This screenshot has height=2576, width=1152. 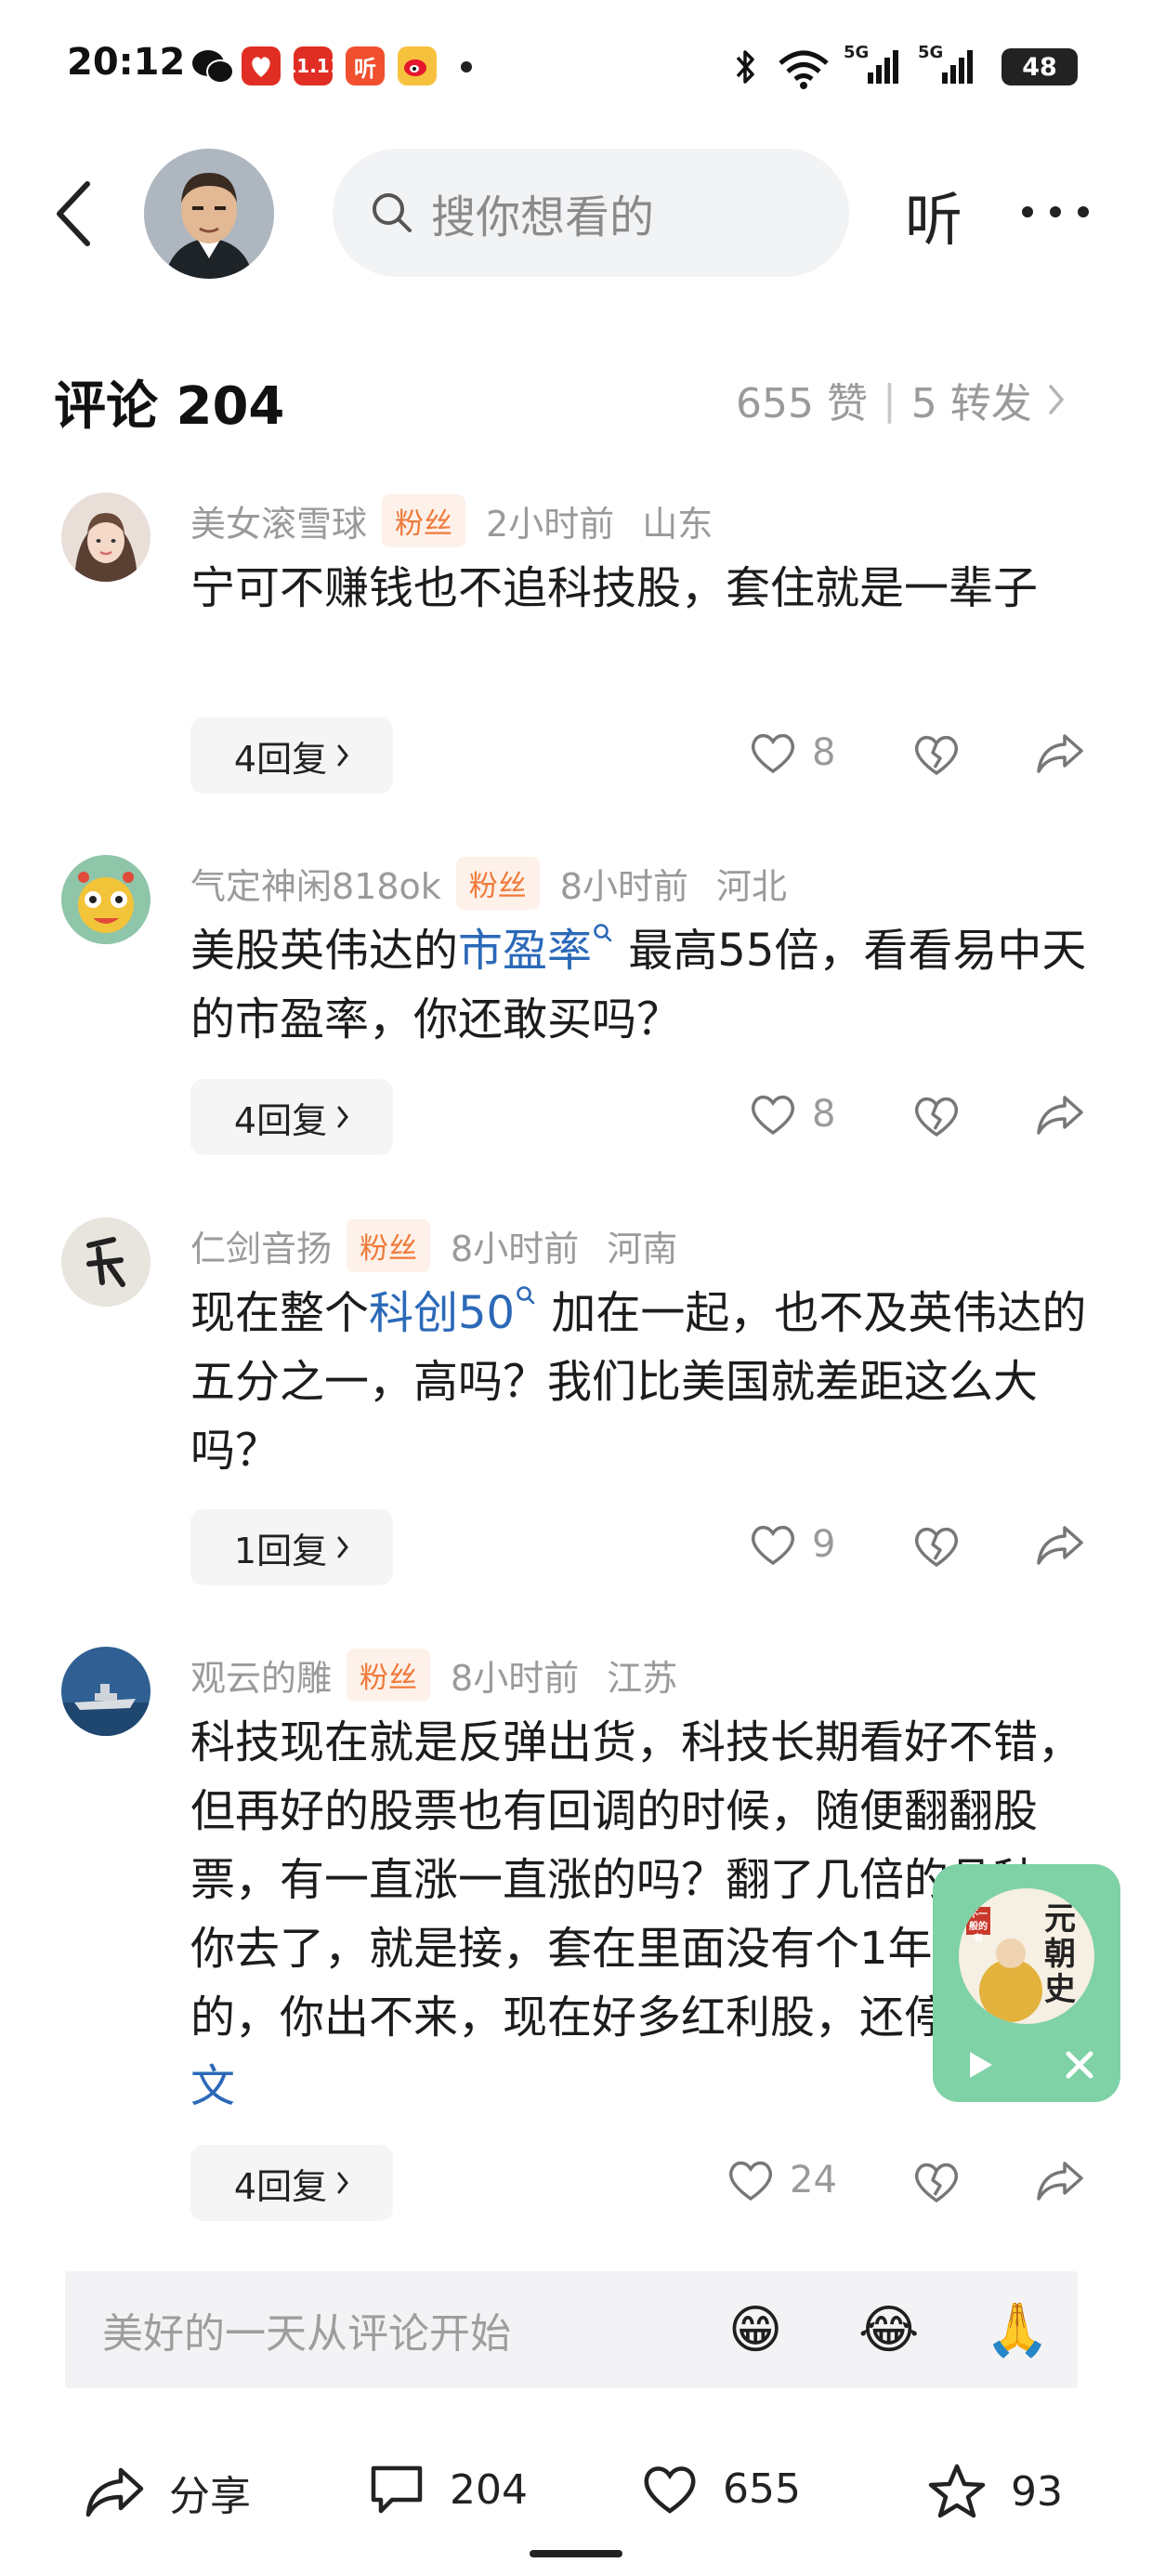 What do you see at coordinates (315, 883) in the screenshot?
I see `comment-username: 气定神闲818ok` at bounding box center [315, 883].